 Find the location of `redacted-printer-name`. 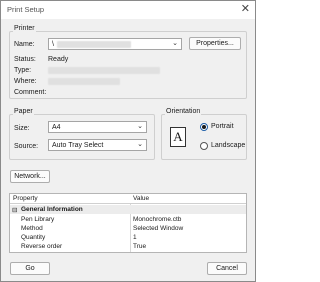

redacted-printer-name is located at coordinates (94, 44).